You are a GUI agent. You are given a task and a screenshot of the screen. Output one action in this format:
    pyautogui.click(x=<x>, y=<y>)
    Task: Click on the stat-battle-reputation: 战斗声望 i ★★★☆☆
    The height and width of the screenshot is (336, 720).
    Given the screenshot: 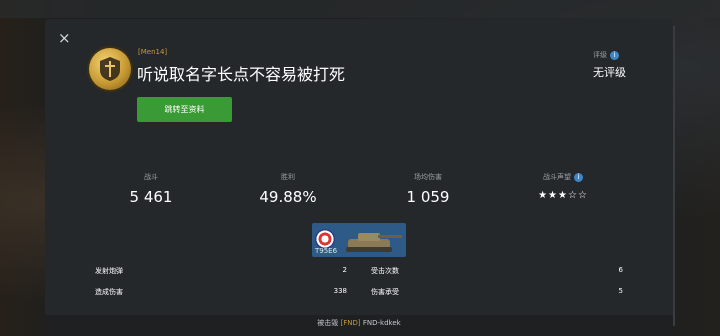 What is the action you would take?
    pyautogui.click(x=563, y=186)
    